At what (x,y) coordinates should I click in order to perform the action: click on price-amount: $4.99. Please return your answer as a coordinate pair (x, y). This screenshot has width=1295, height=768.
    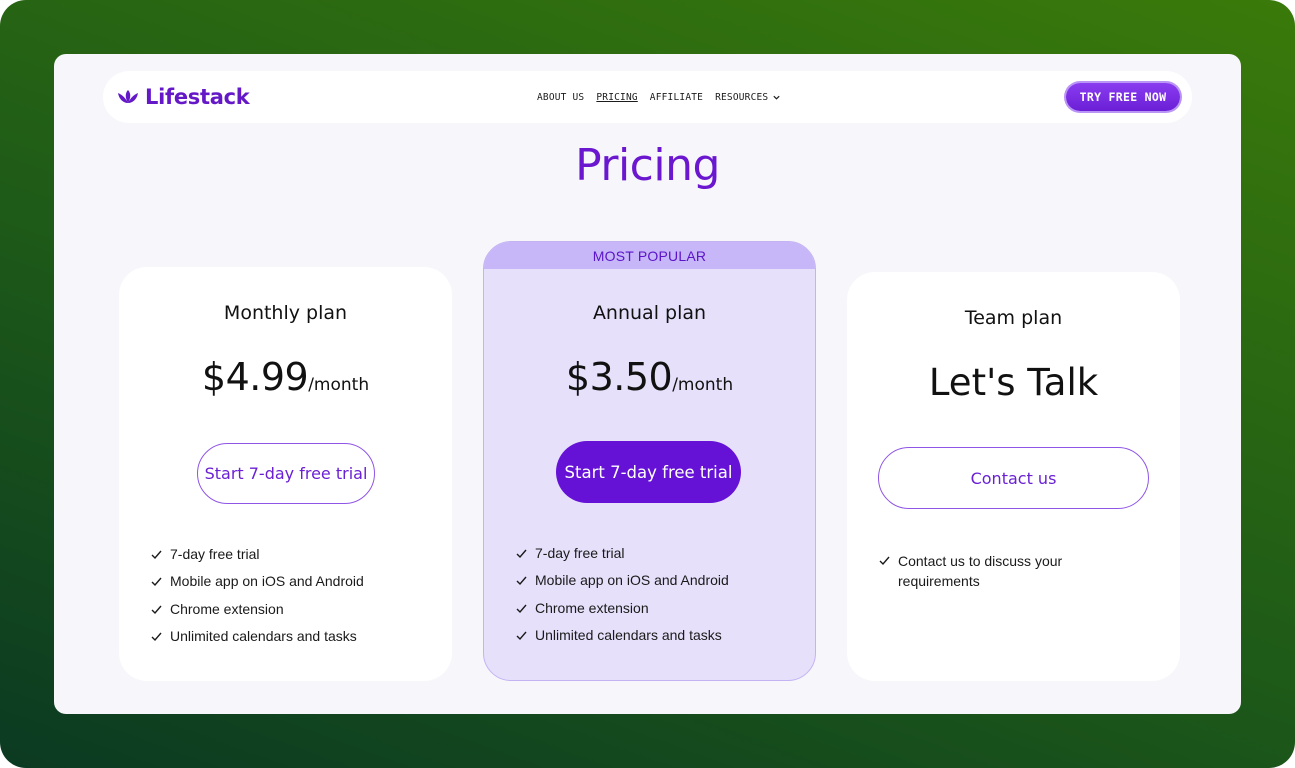
    Looking at the image, I should click on (255, 377).